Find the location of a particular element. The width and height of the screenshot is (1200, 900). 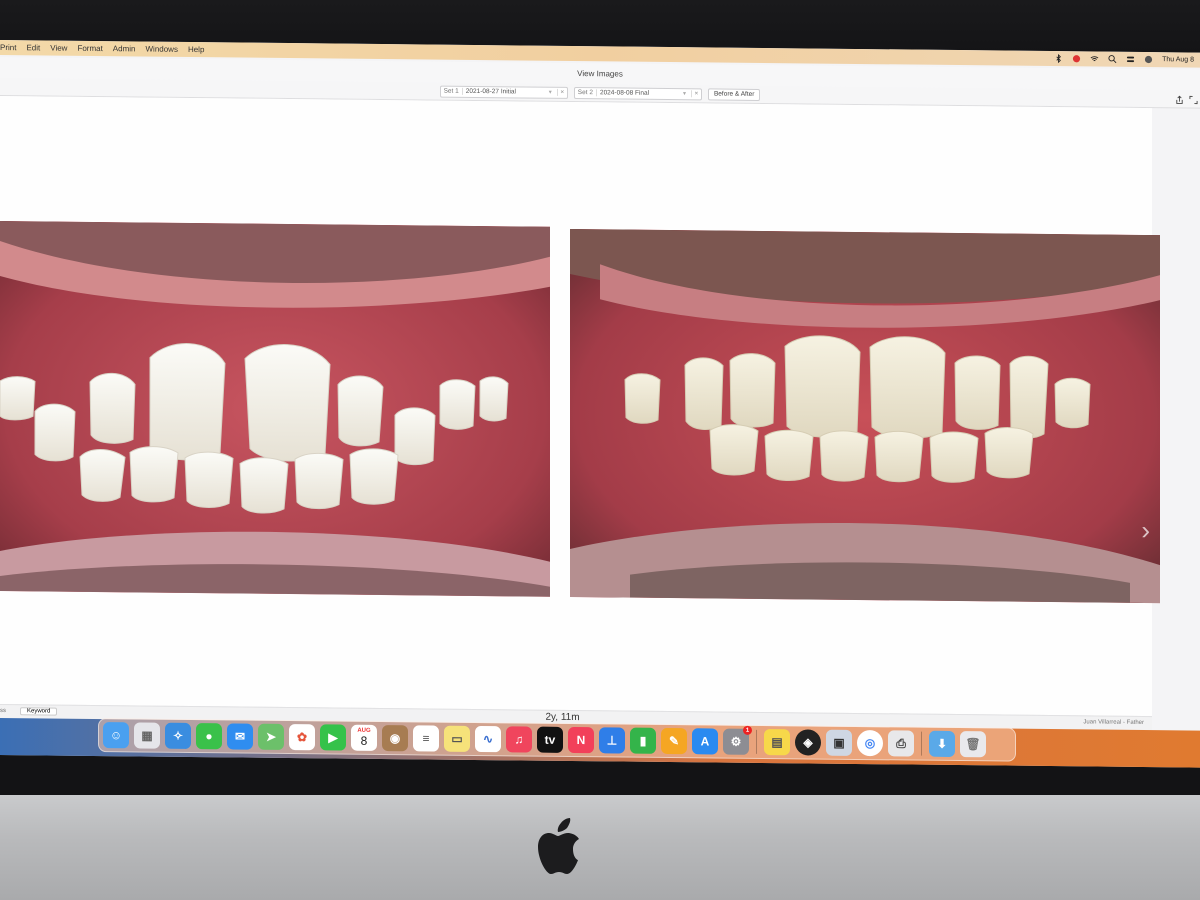

set1-clear-button: × is located at coordinates (561, 92).